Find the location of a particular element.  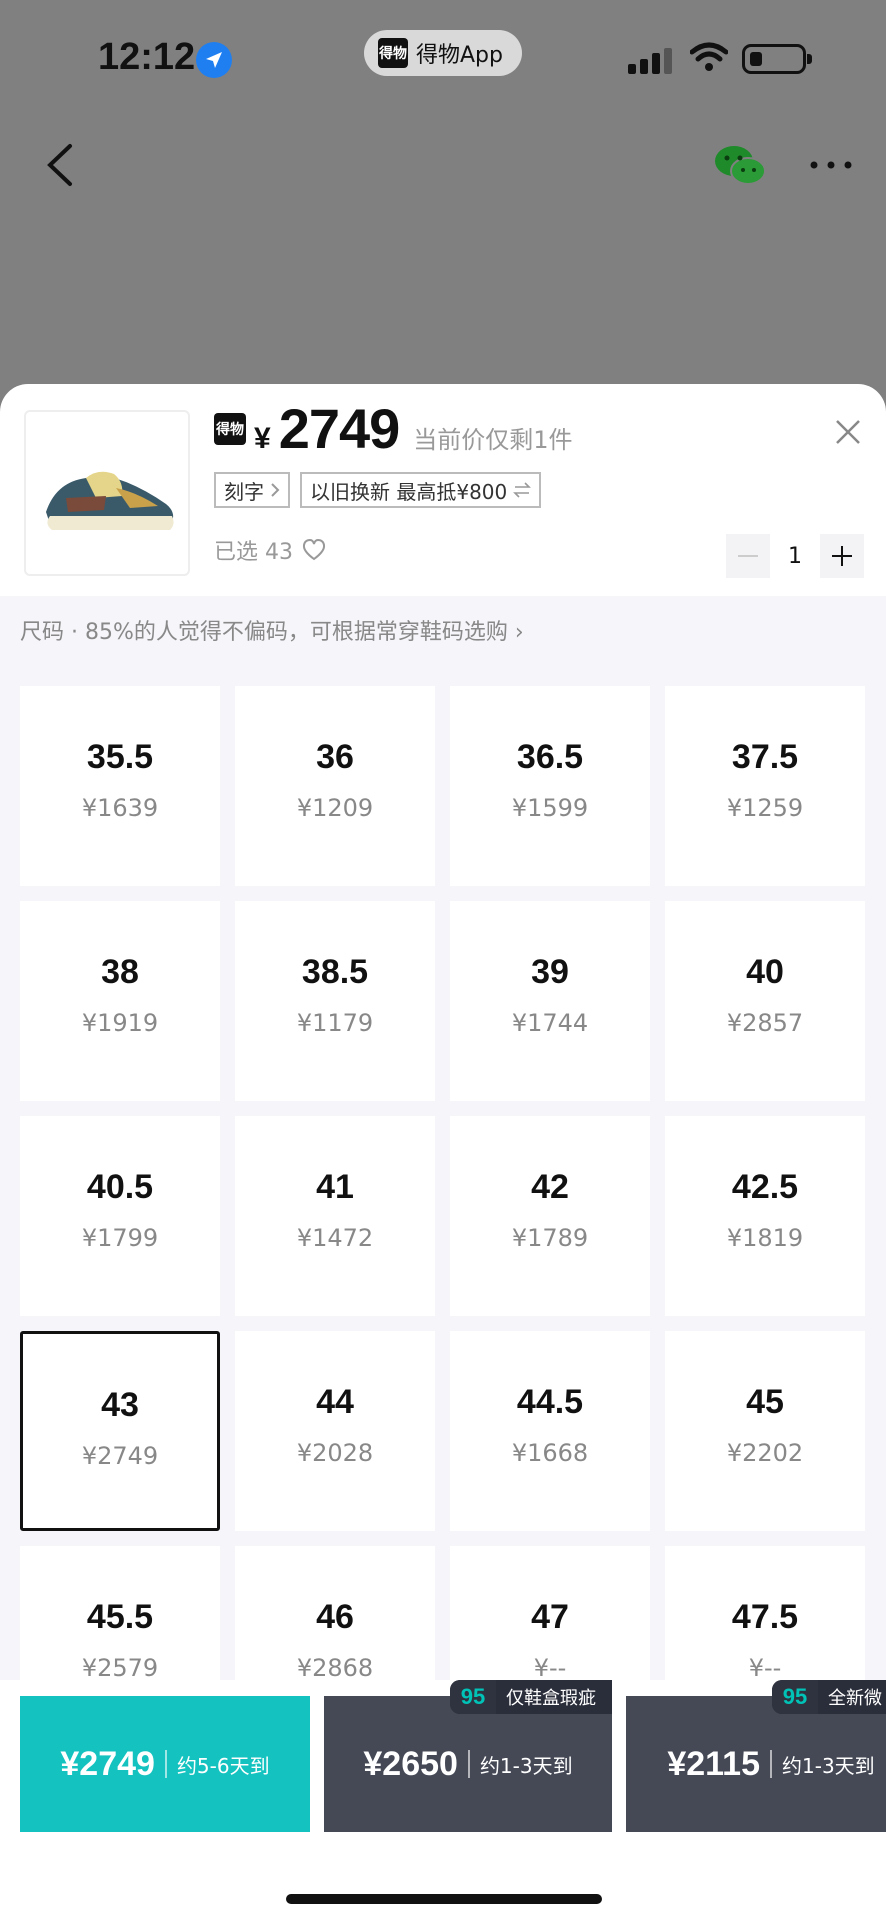

size-hint-text: 尺码 · 85%的人觉得不偏码，可根据常穿鞋码选购 is located at coordinates (264, 632).